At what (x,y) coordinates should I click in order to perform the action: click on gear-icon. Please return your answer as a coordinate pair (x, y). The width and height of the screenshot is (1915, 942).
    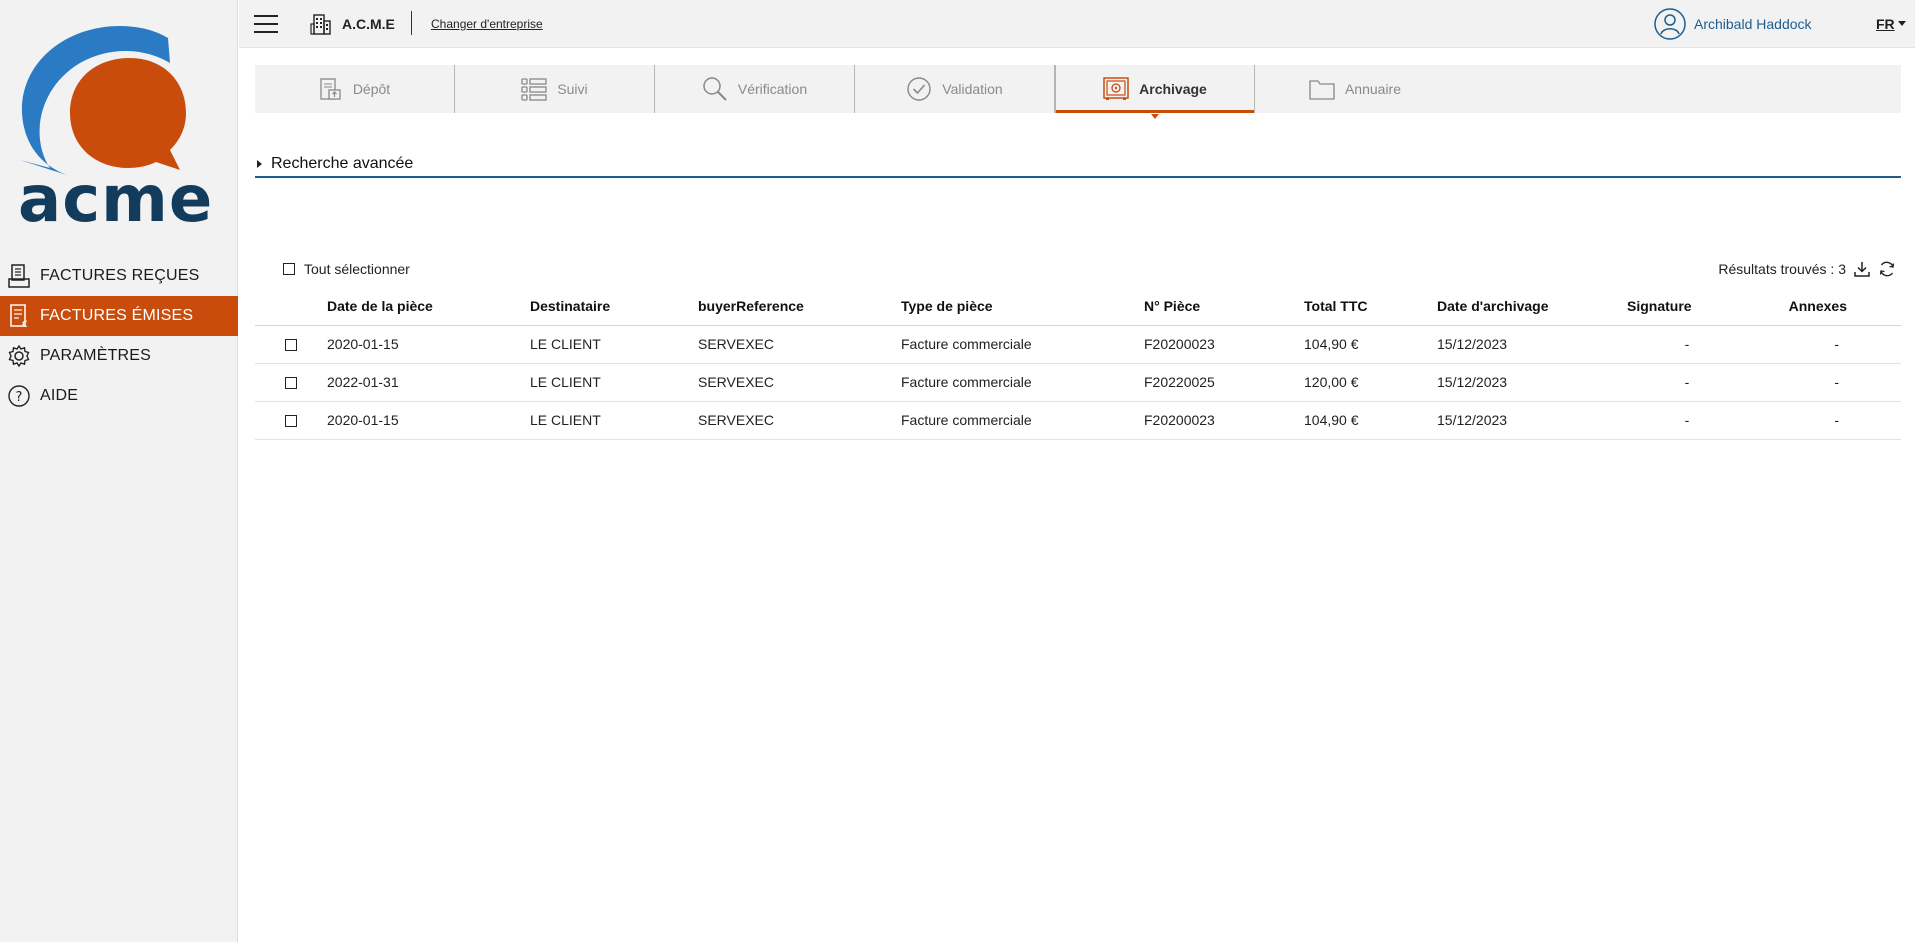
    Looking at the image, I should click on (19, 356).